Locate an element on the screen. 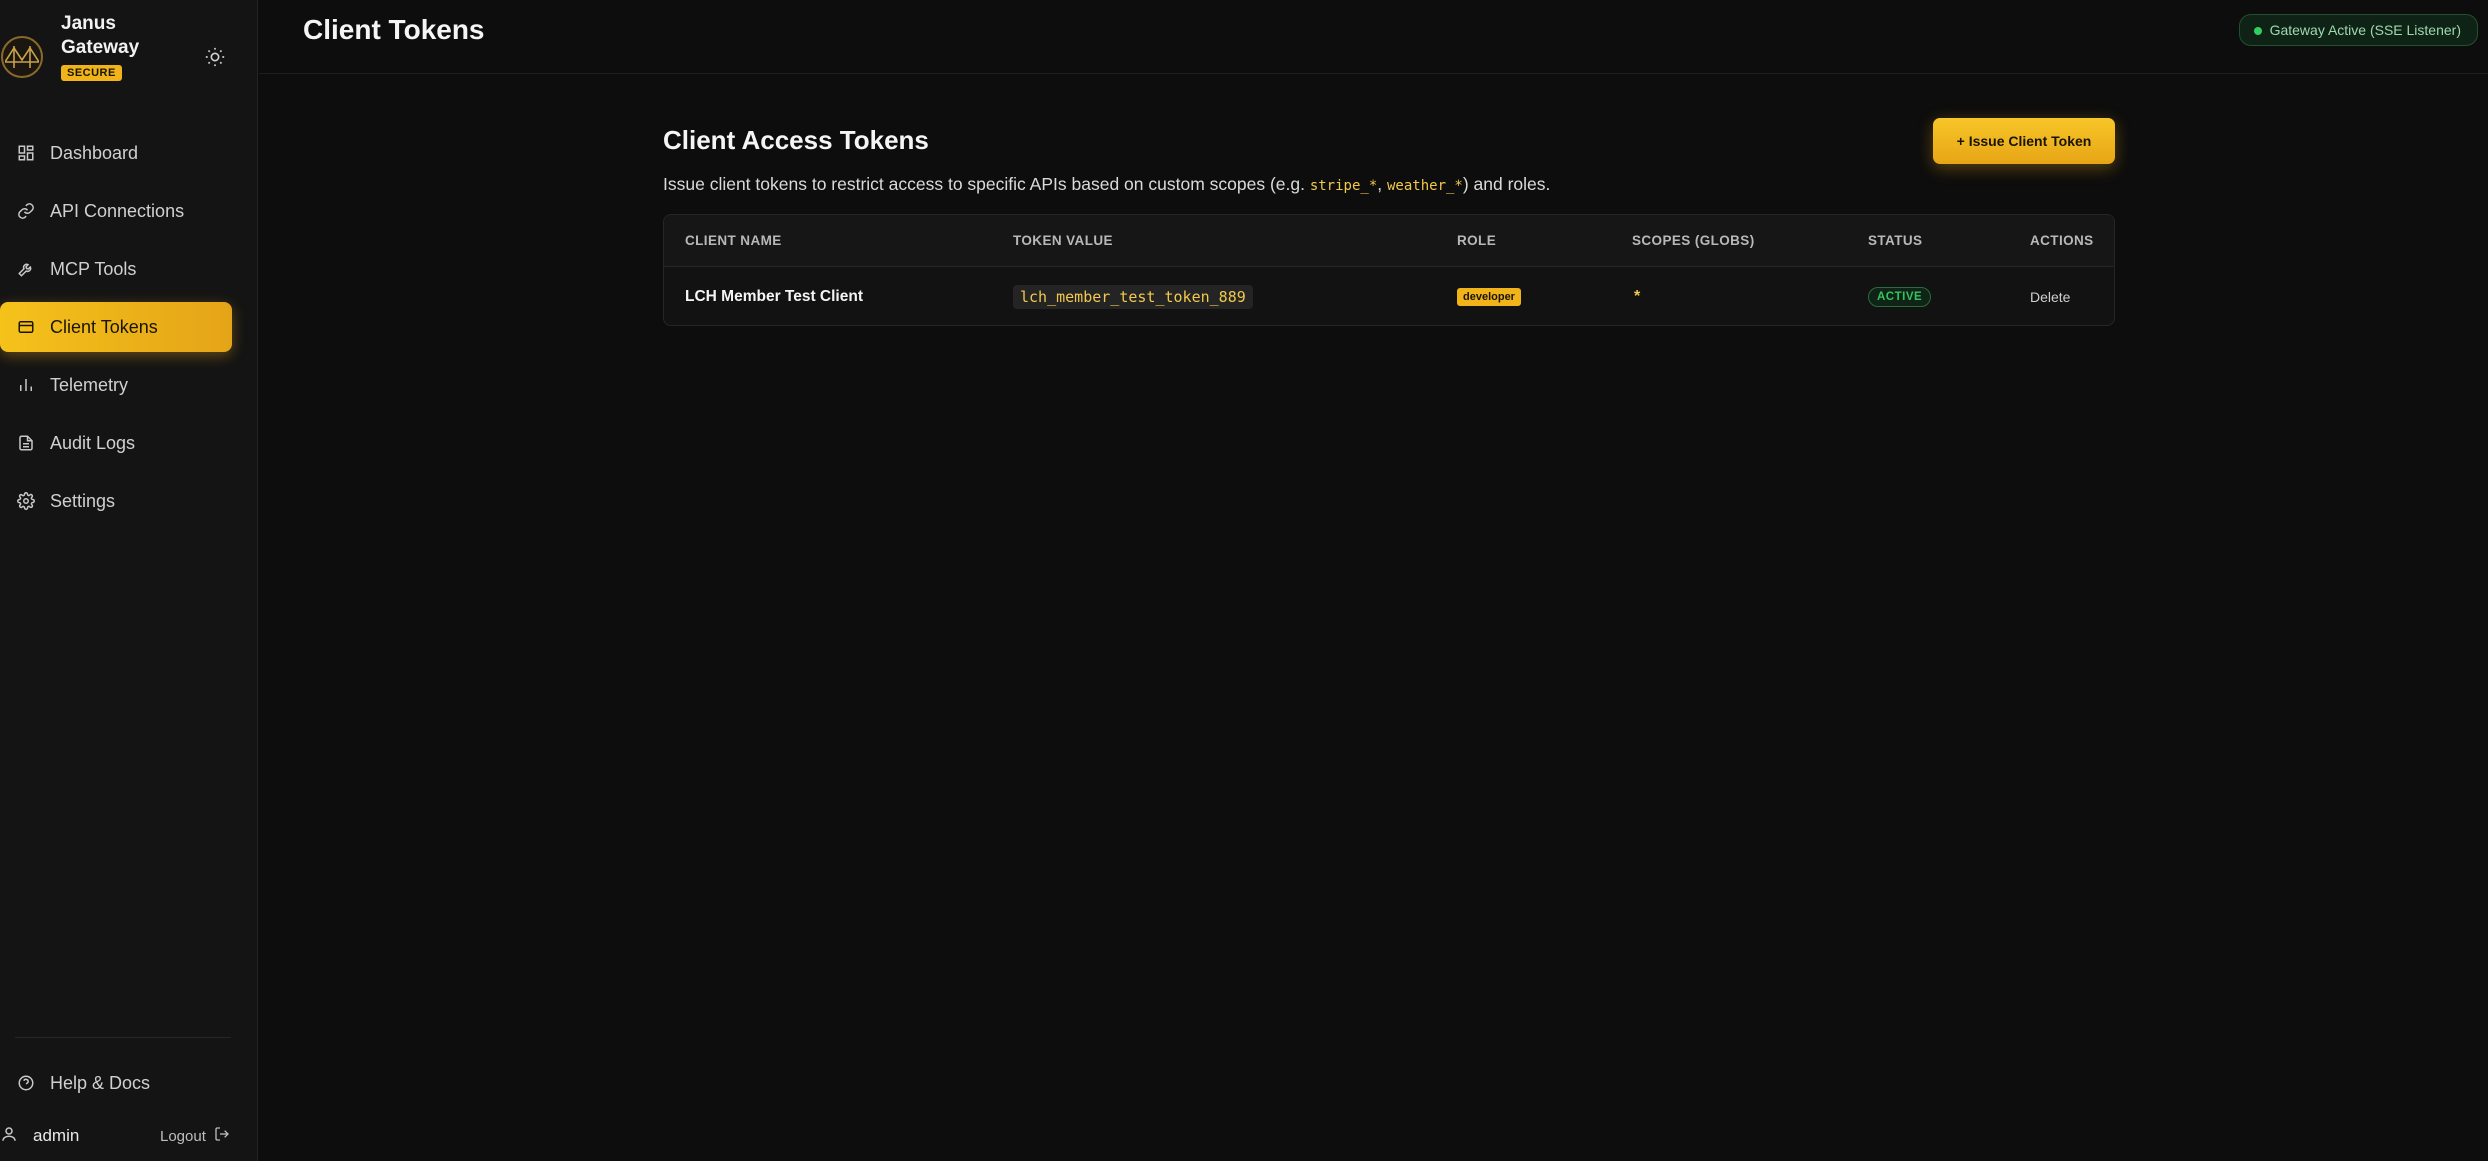  sidebar-item-settings: Settings is located at coordinates (116, 501).